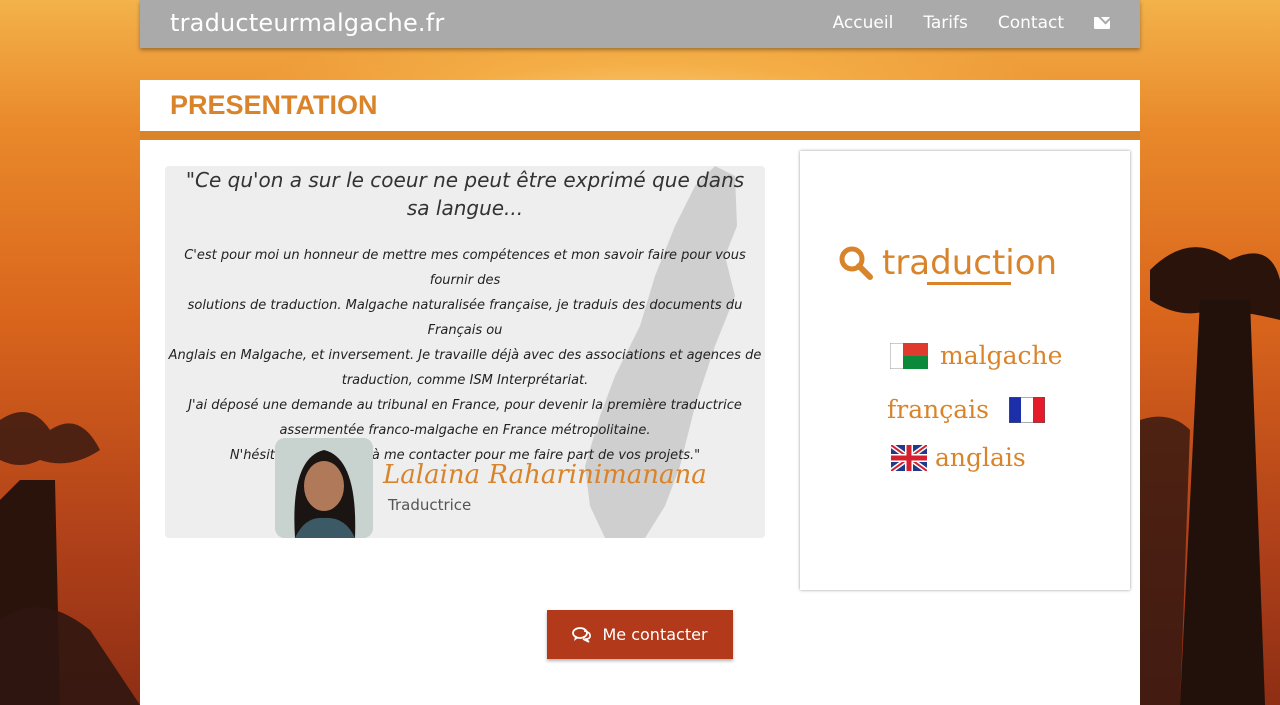 This screenshot has width=1280, height=705. Describe the element at coordinates (1026, 409) in the screenshot. I see `france-flag` at that location.